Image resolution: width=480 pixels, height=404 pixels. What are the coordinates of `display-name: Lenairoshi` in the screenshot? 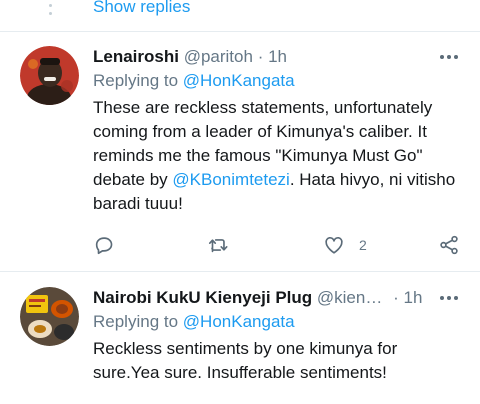 It's located at (136, 56).